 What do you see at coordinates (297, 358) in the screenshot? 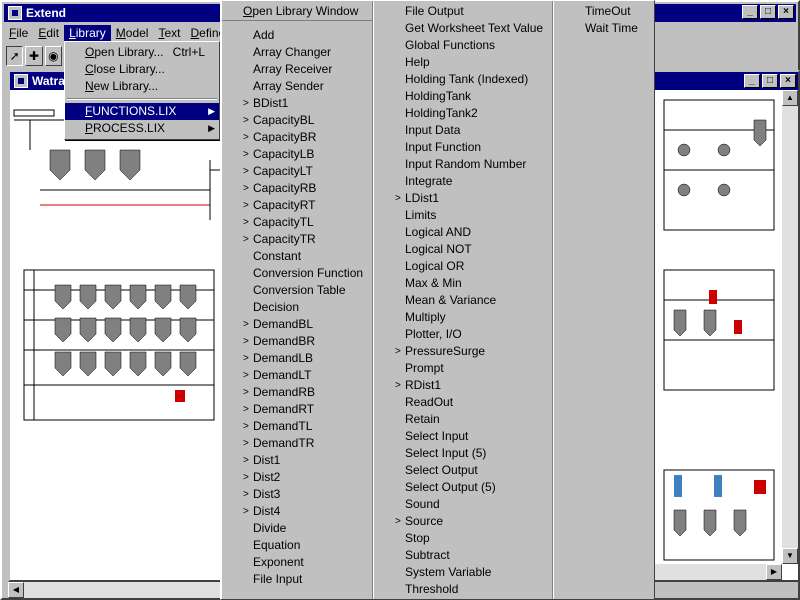
I see `function-item-demandlb: > DemandLB` at bounding box center [297, 358].